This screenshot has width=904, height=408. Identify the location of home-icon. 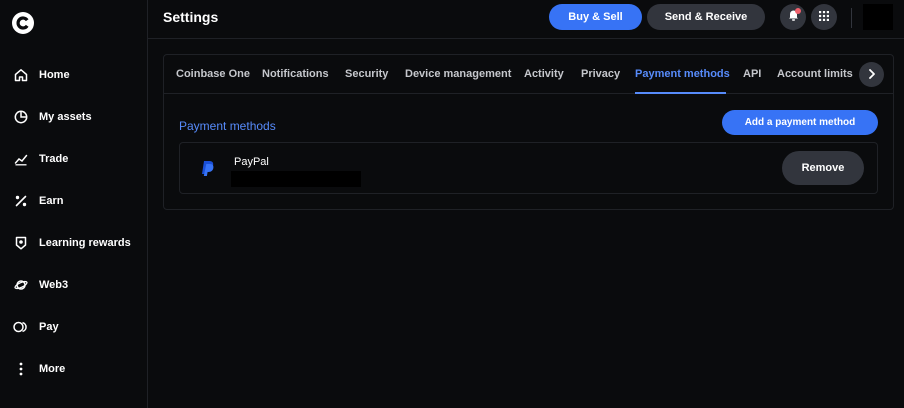
(21, 75).